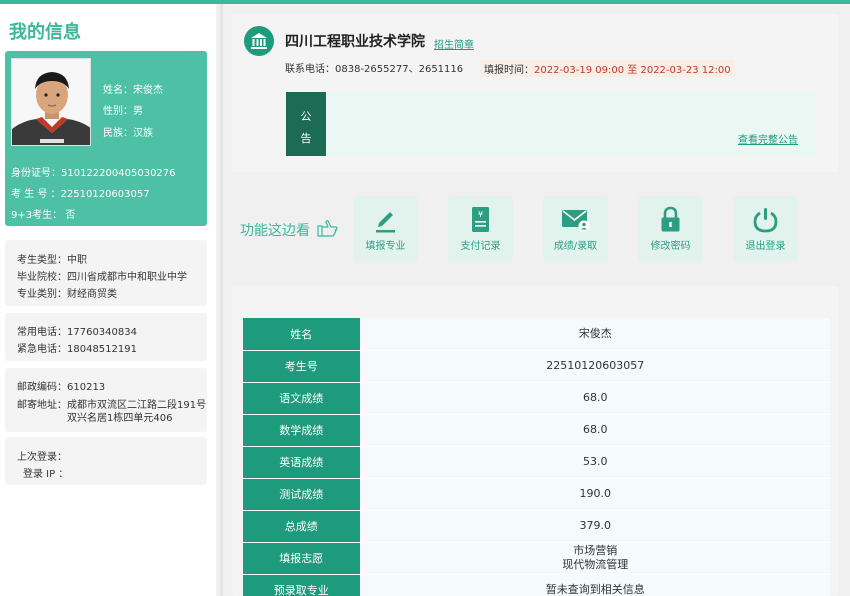 This screenshot has height=596, width=850. What do you see at coordinates (302, 494) in the screenshot?
I see `table-key: 测试成绩` at bounding box center [302, 494].